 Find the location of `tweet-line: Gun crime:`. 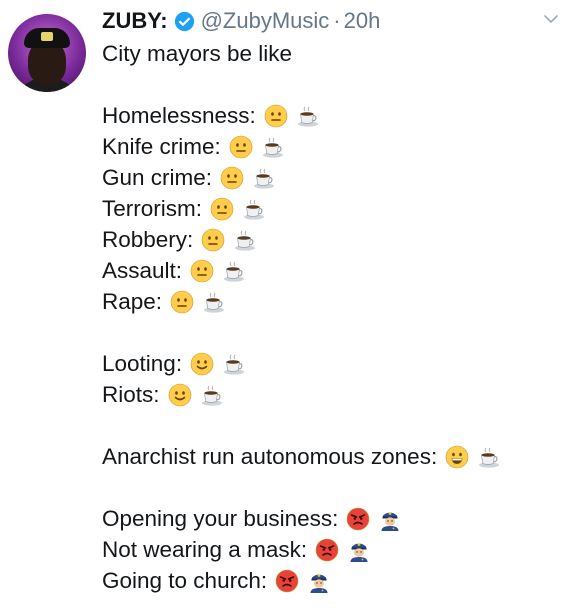

tweet-line: Gun crime: is located at coordinates (301, 177).